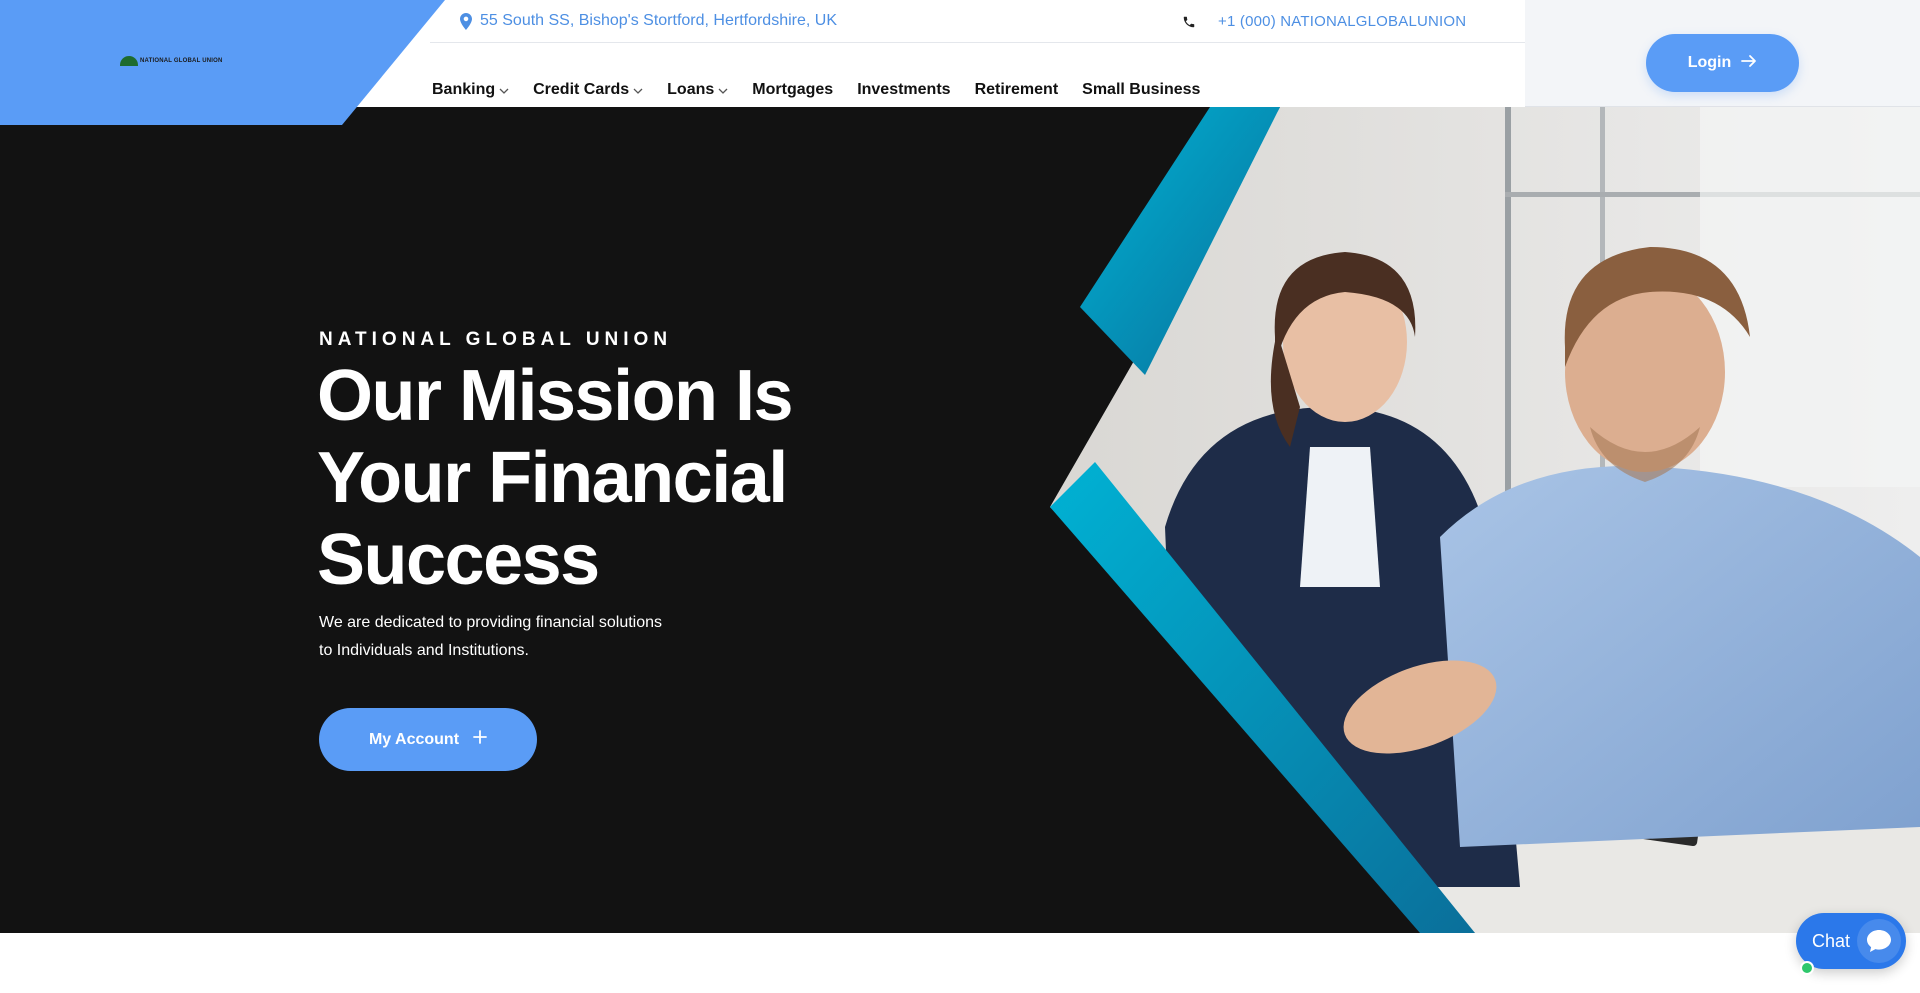 This screenshot has height=993, width=1920. I want to click on my-account-button: My Account, so click(428, 739).